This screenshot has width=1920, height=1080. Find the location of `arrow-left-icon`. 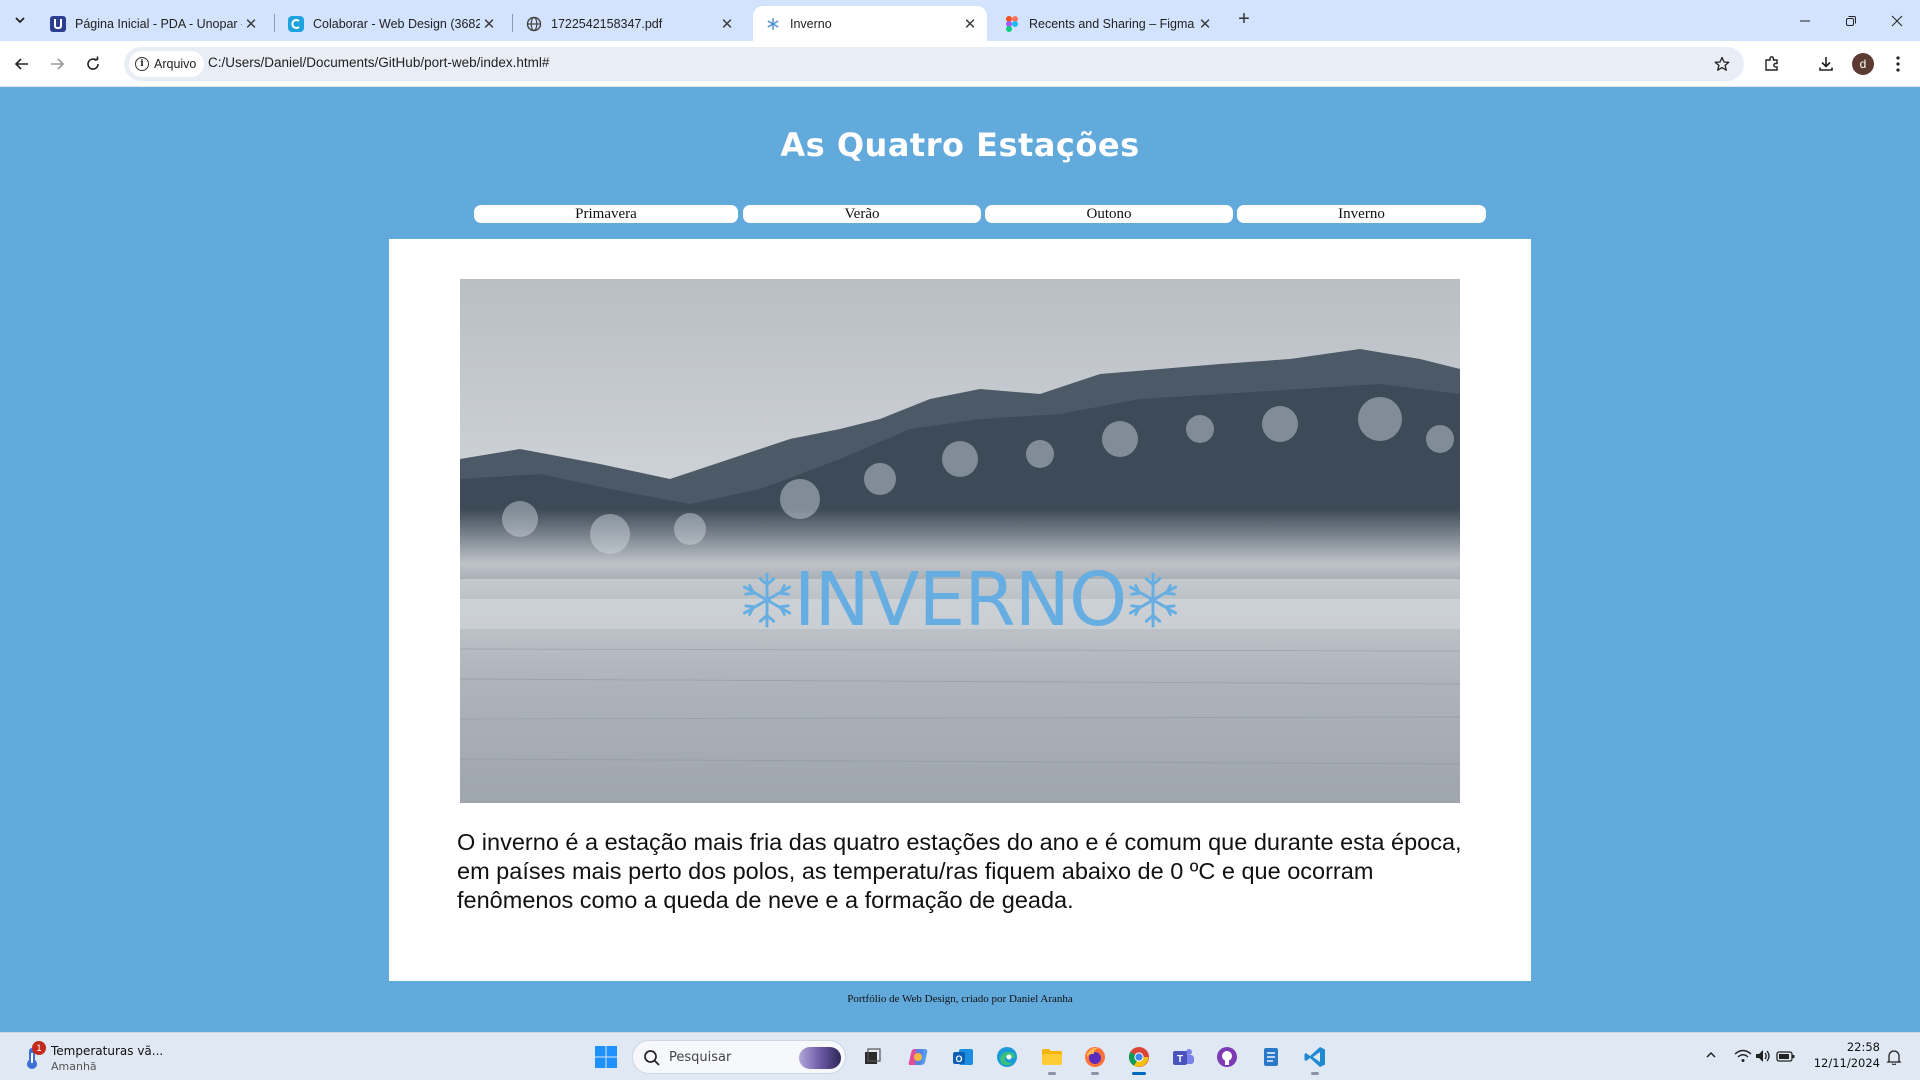

arrow-left-icon is located at coordinates (21, 64).